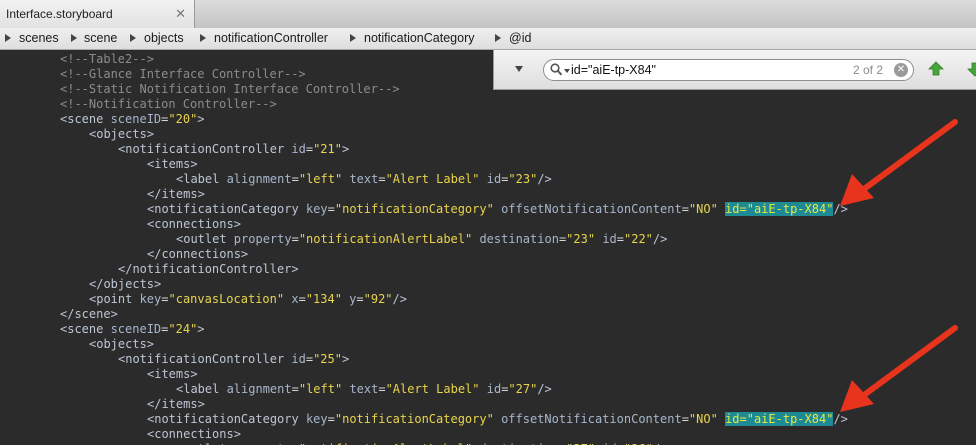  What do you see at coordinates (419, 38) in the screenshot?
I see `breadcrumb-item: notificationCategory` at bounding box center [419, 38].